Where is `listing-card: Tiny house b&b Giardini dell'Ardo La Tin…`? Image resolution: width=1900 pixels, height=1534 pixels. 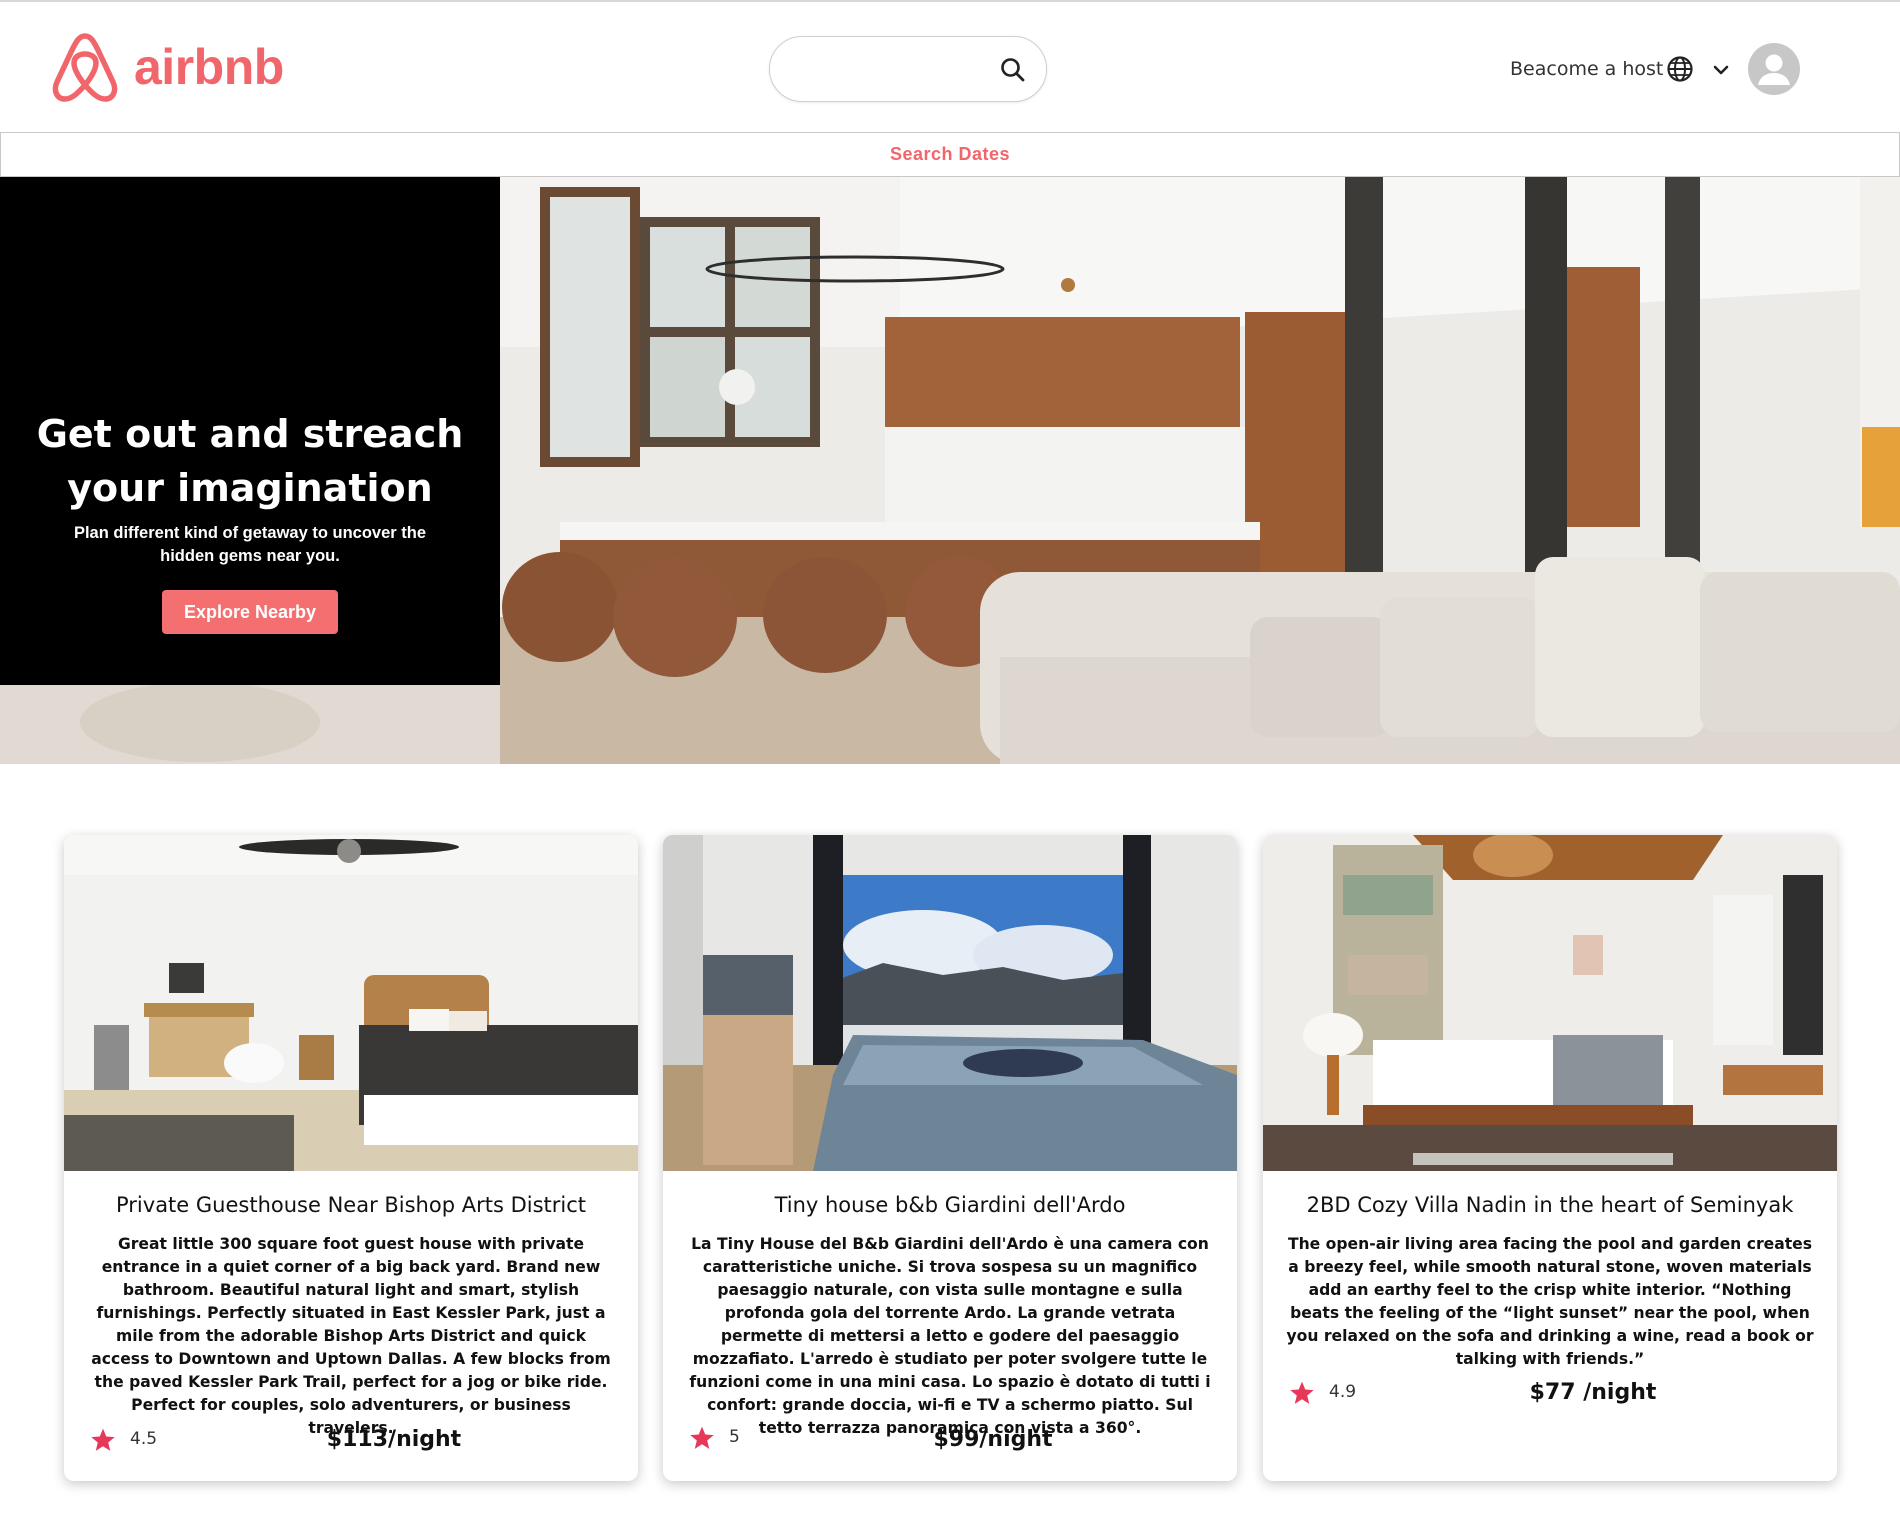 listing-card: Tiny house b&b Giardini dell'Ardo La Tin… is located at coordinates (950, 1158).